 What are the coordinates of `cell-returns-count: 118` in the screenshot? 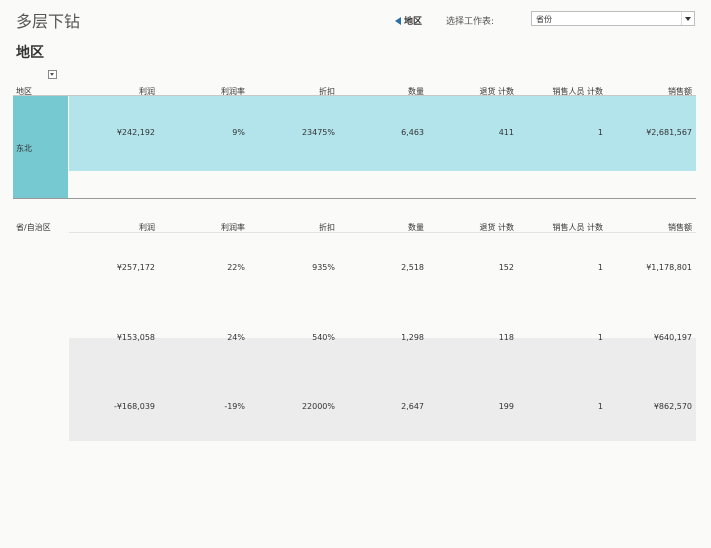 It's located at (506, 337).